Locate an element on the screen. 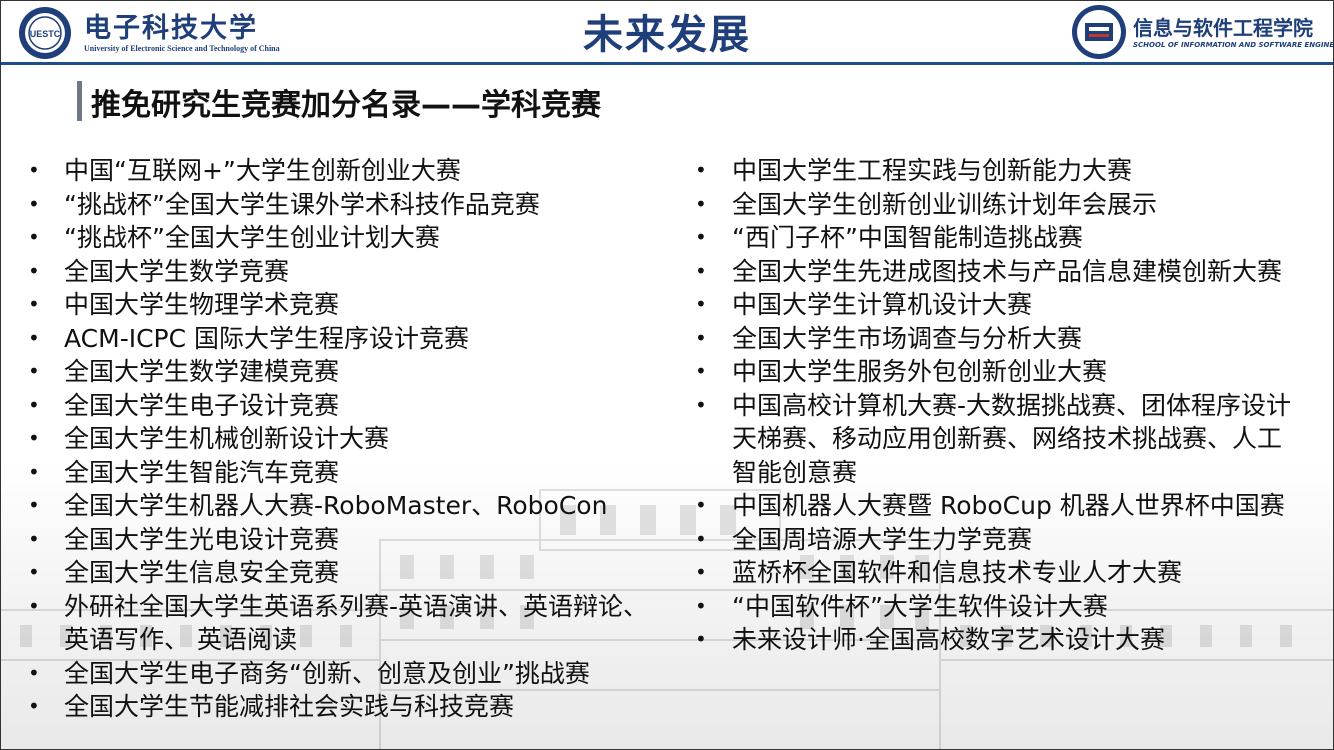 This screenshot has height=750, width=1334. list-item: 全国大学生数学竞赛 is located at coordinates (346, 272).